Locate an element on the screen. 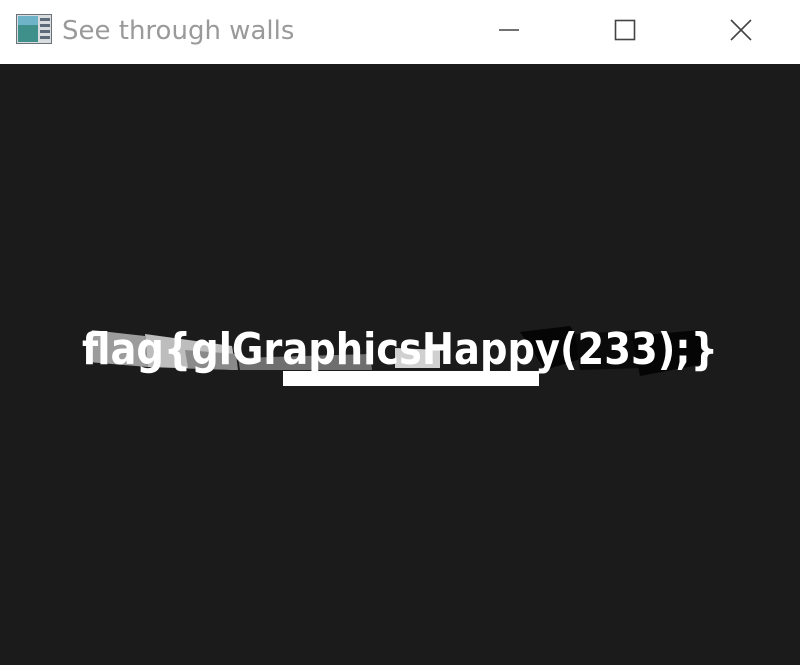 Image resolution: width=800 pixels, height=665 pixels. maximize-icon is located at coordinates (625, 30).